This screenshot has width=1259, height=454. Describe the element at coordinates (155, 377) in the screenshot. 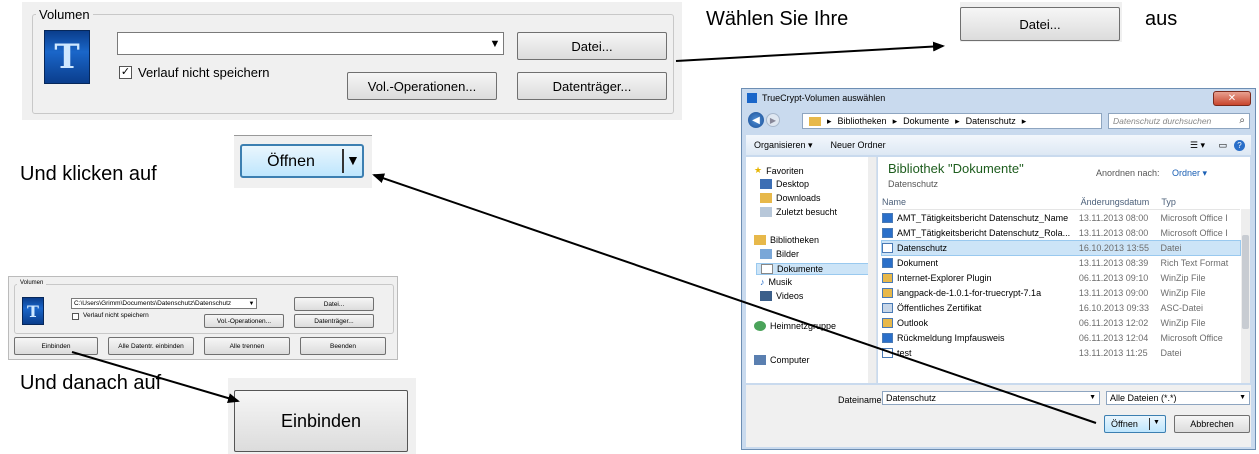

I see `arrow-to-einbinden-callout` at that location.